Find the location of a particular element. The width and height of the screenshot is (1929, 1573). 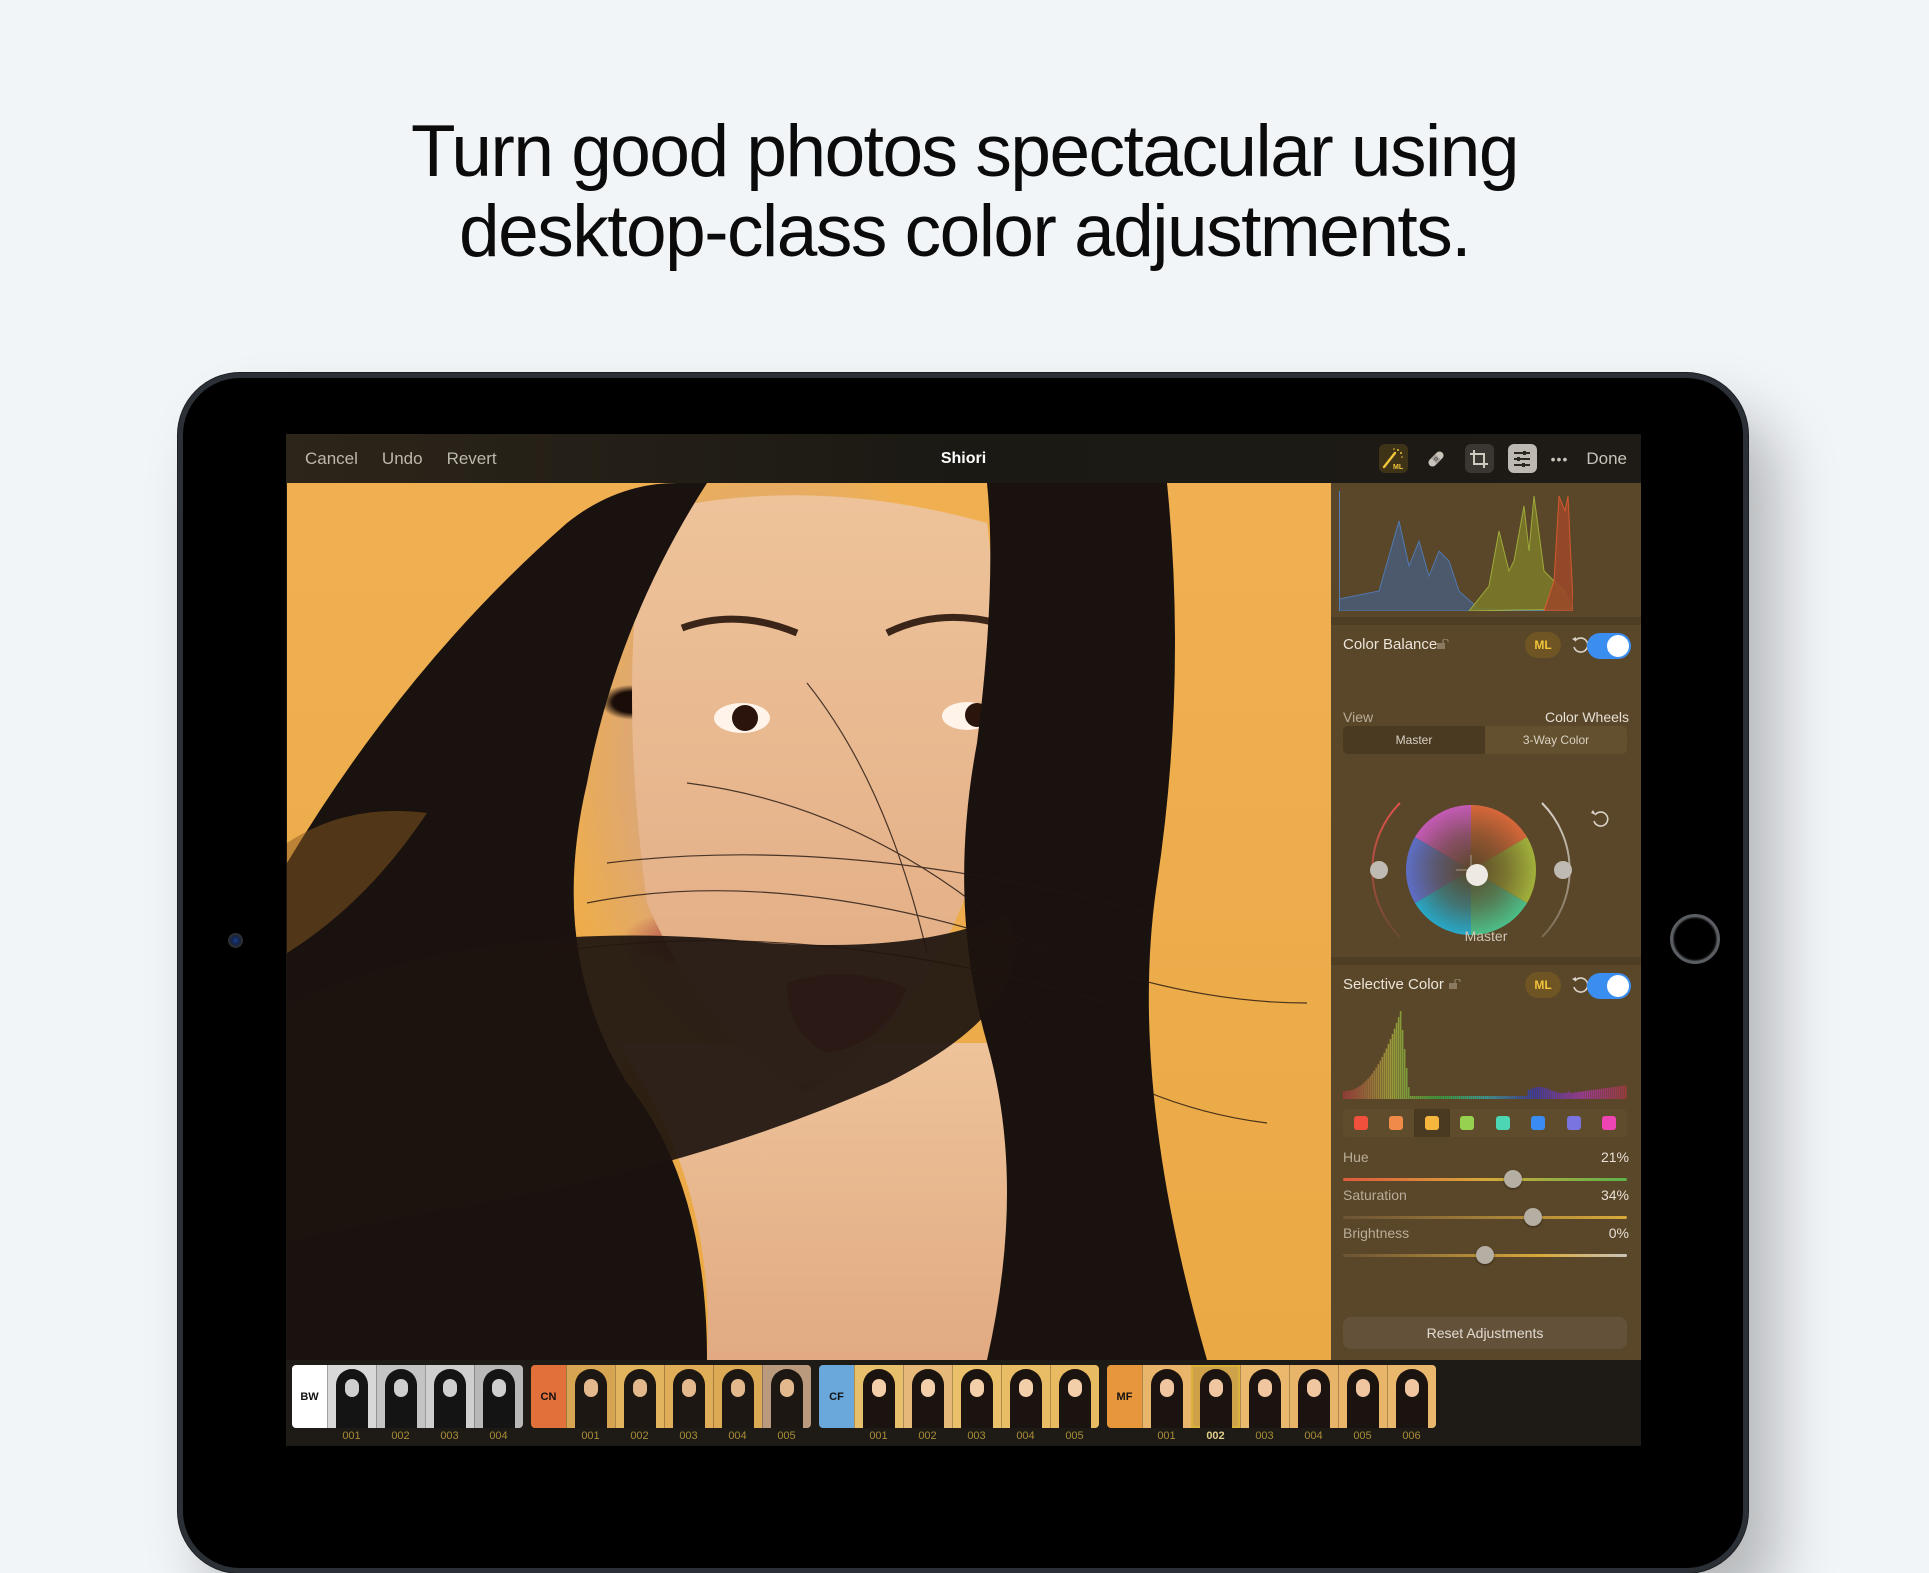

filter-group-tag-cn: CN is located at coordinates (548, 1396).